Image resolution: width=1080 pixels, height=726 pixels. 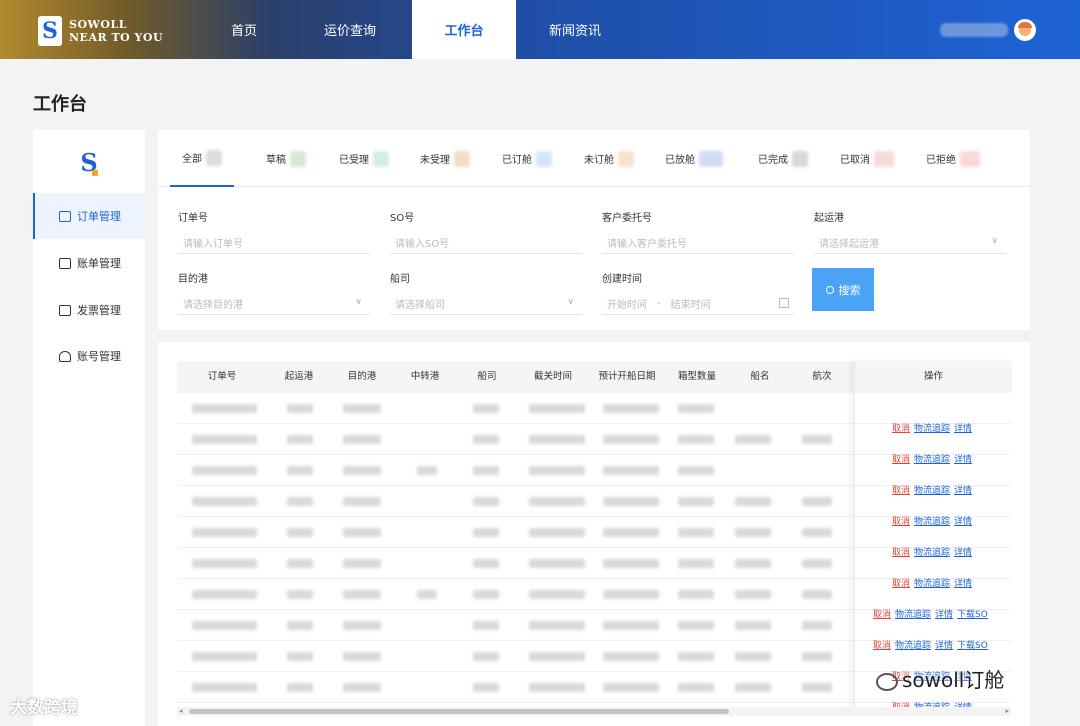 What do you see at coordinates (486, 304) in the screenshot?
I see `carrier-select: 请选择船司 ∨` at bounding box center [486, 304].